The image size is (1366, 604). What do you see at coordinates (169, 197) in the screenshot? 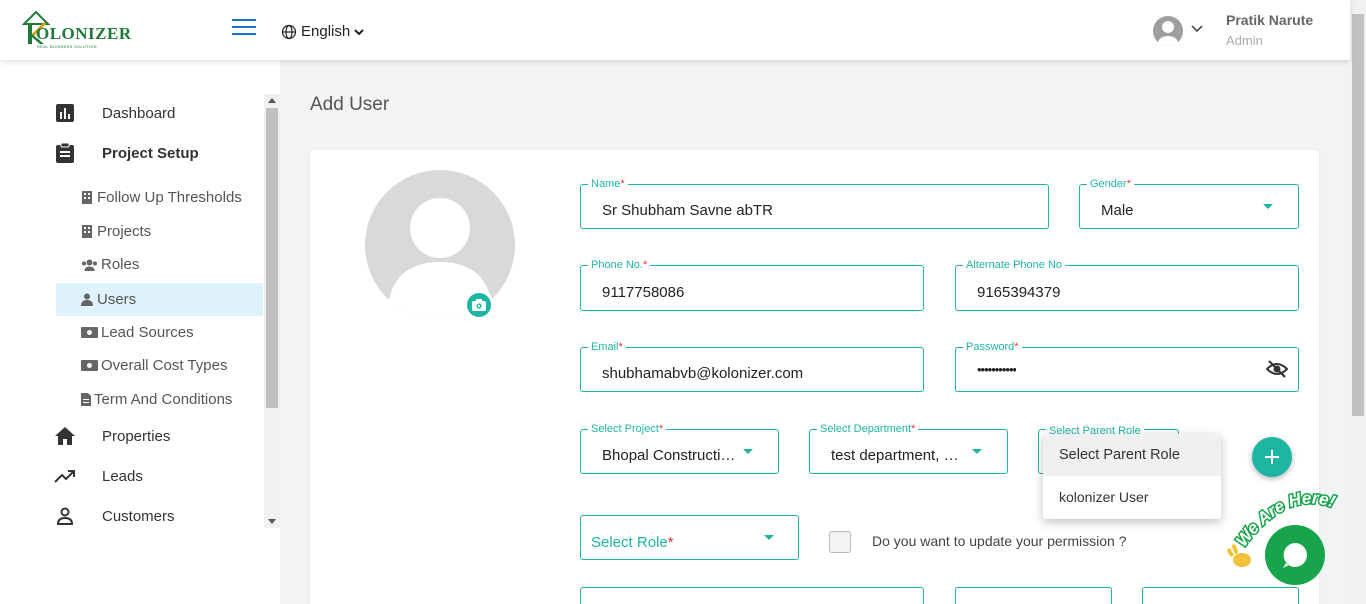
I see `sidebar-subitem-label: Follow Up Thresholds` at bounding box center [169, 197].